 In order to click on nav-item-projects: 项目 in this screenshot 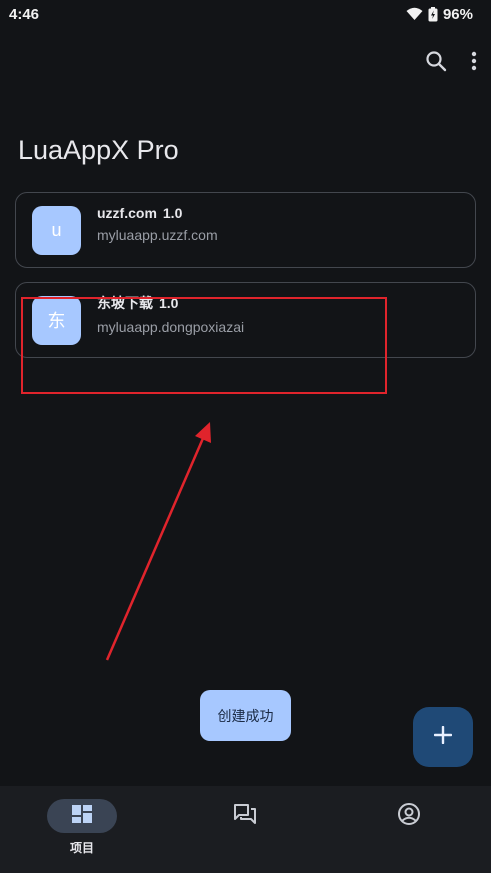, I will do `click(82, 829)`.